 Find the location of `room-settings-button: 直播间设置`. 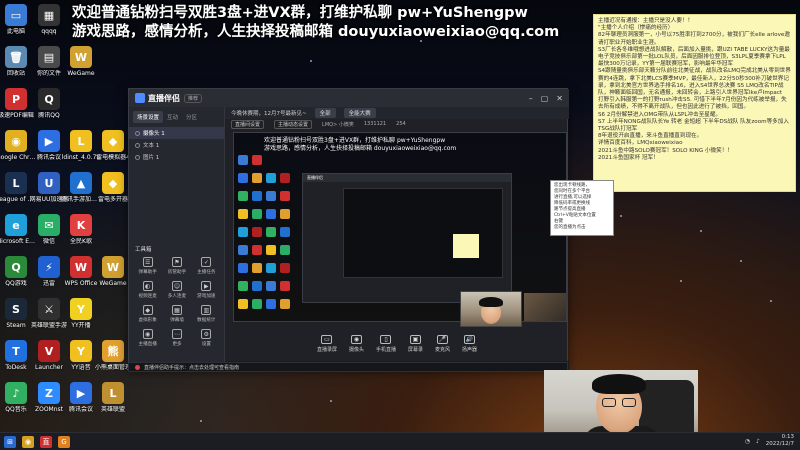

room-settings-button: 直播间设置 is located at coordinates (248, 124).